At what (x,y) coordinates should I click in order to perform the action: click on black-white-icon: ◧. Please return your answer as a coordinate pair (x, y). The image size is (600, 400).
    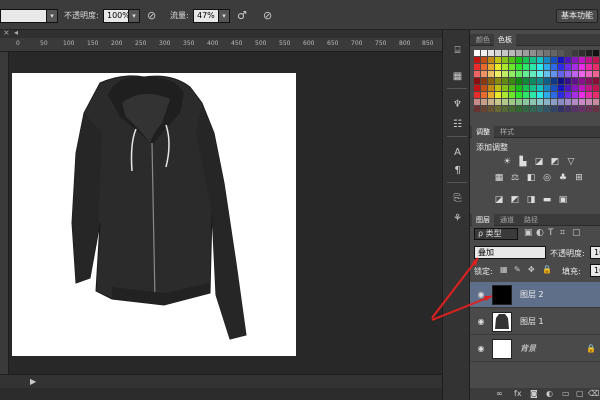
    Looking at the image, I should click on (531, 178).